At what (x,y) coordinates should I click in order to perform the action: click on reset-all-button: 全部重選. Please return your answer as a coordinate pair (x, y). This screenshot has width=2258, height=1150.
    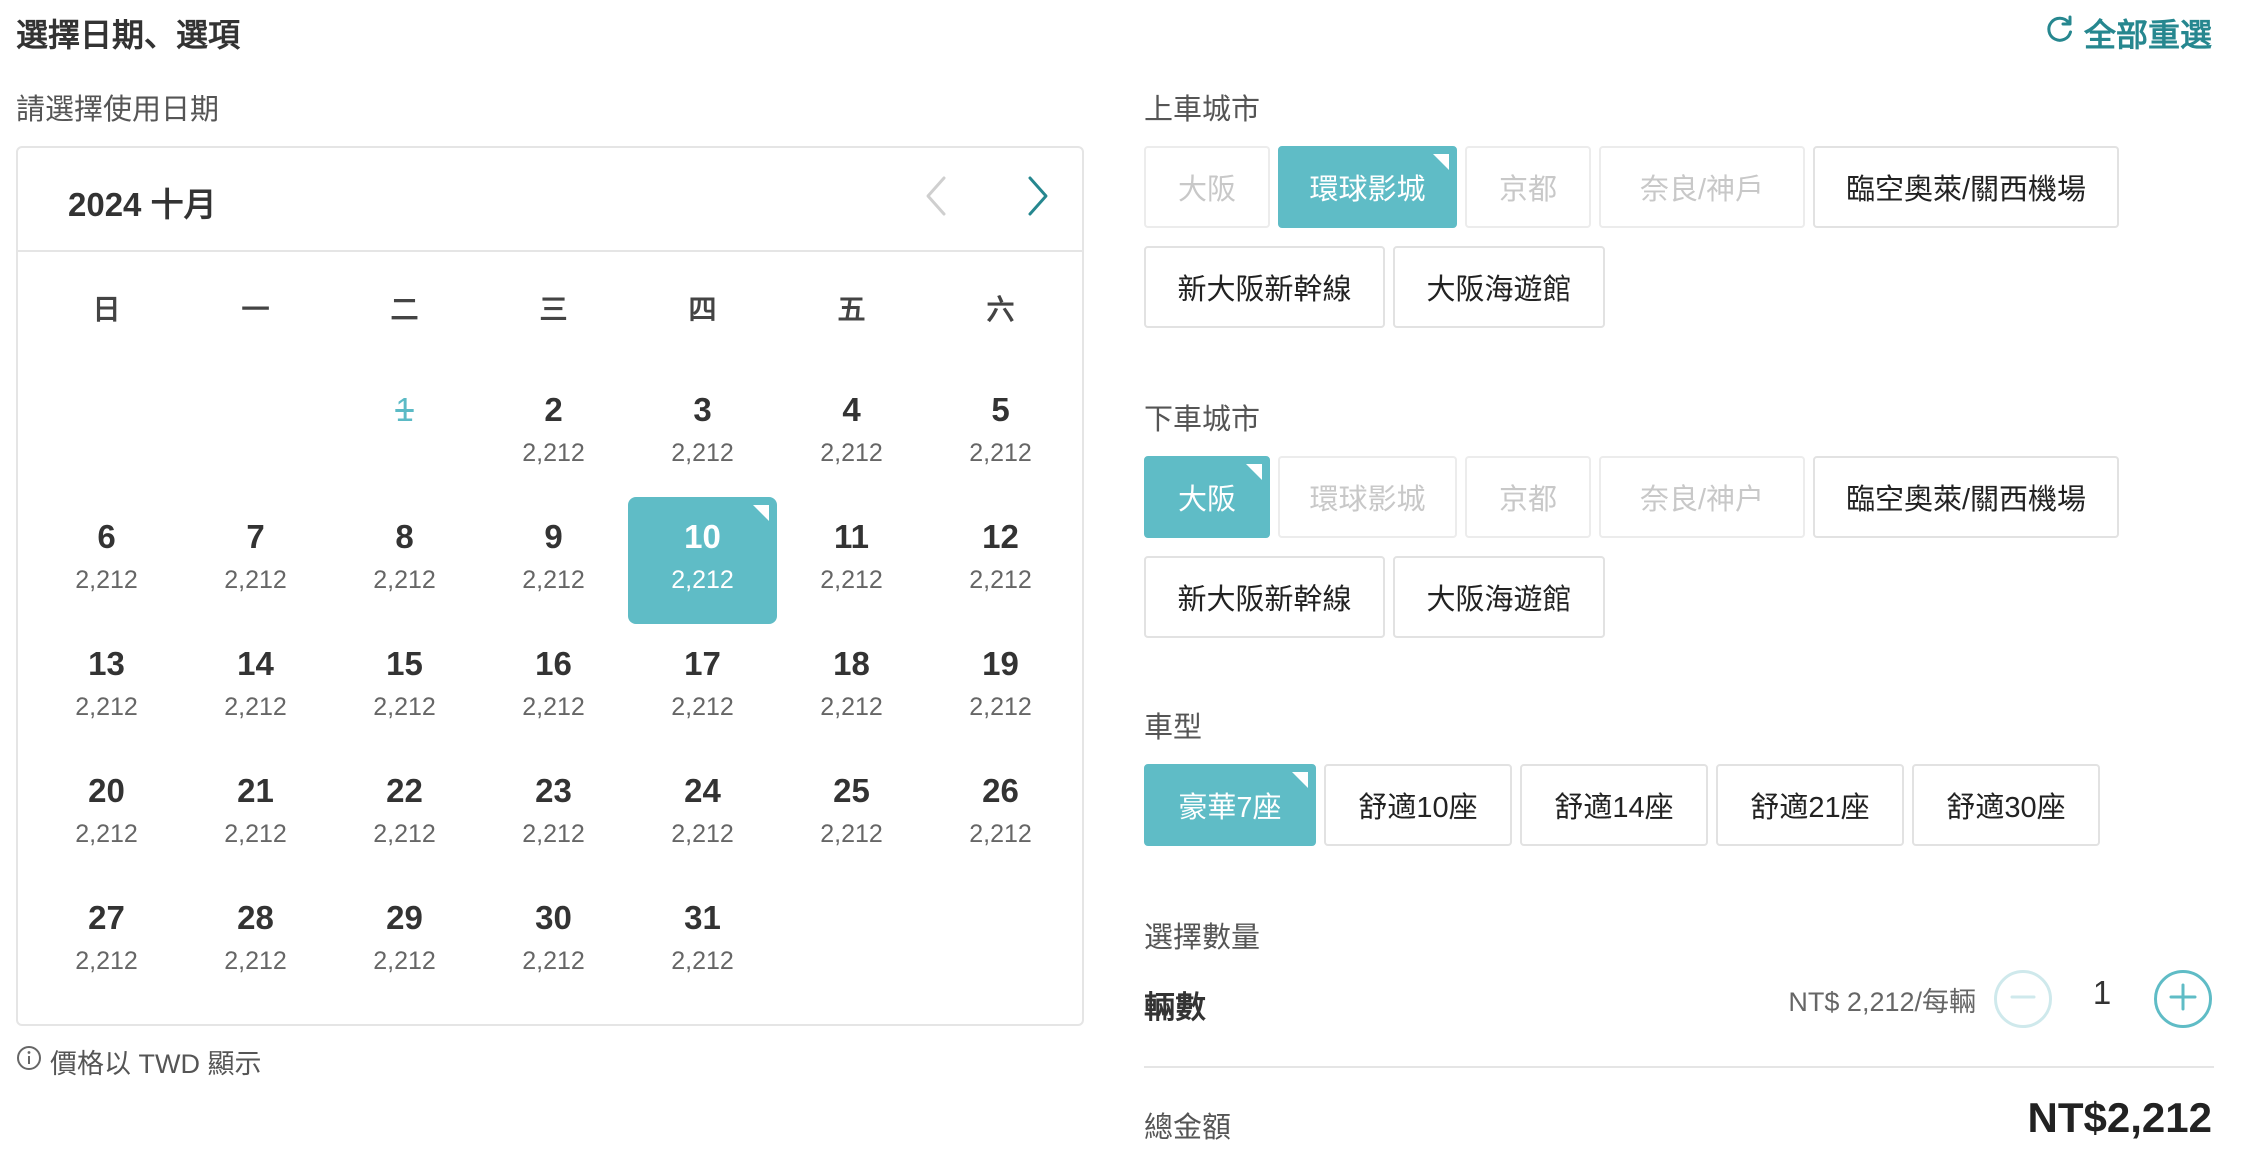
    Looking at the image, I should click on (2128, 33).